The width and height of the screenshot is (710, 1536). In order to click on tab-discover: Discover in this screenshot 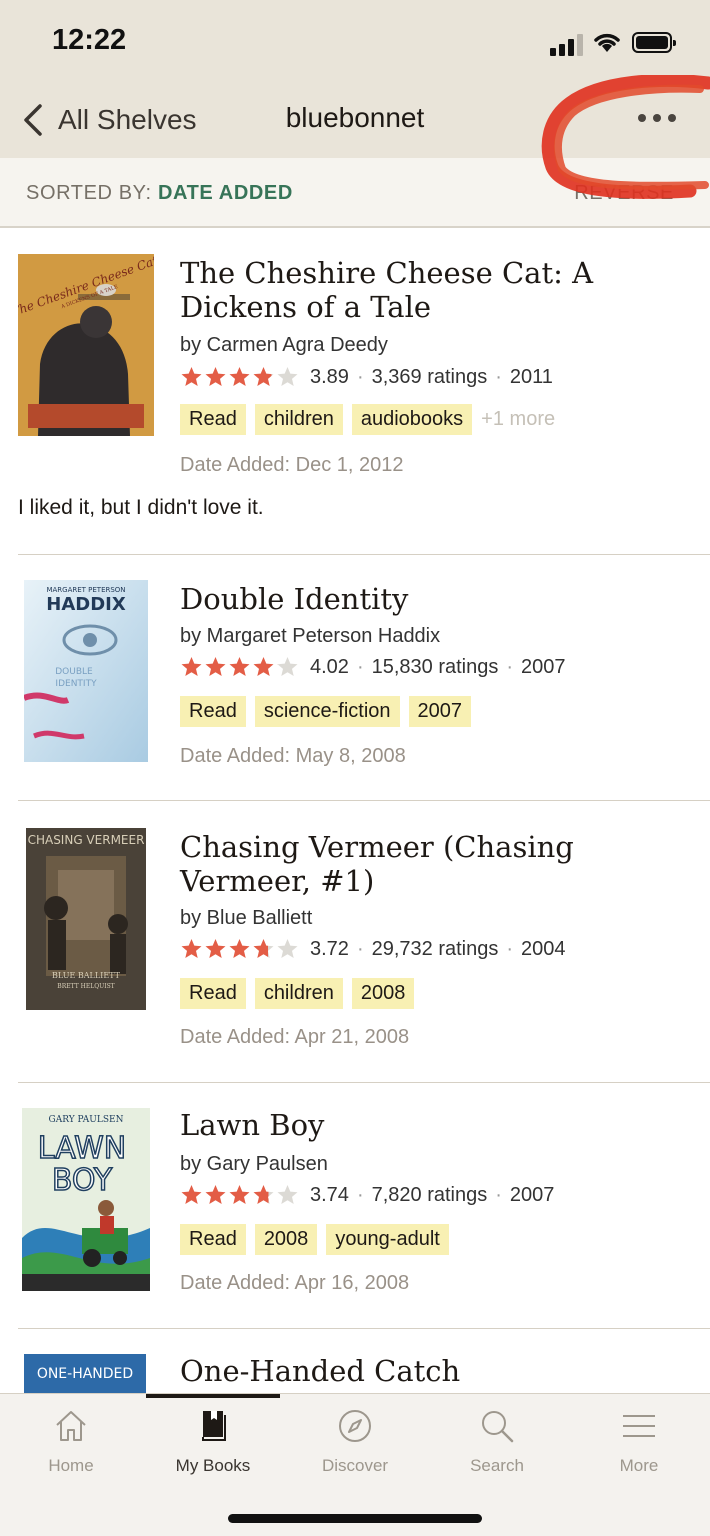, I will do `click(355, 1444)`.